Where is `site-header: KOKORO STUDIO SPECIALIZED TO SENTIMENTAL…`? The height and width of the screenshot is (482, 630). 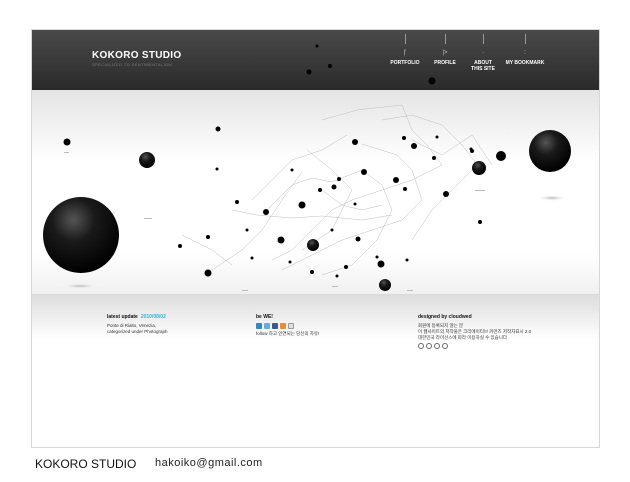
site-header: KOKORO STUDIO SPECIALIZED TO SENTIMENTAL… is located at coordinates (315, 60).